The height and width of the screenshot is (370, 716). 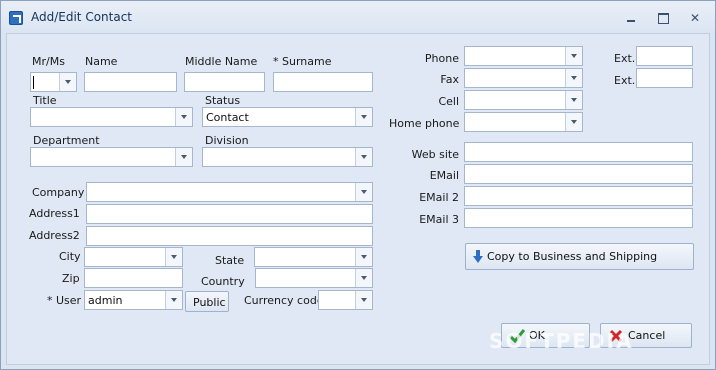 What do you see at coordinates (523, 78) in the screenshot?
I see `fax-select` at bounding box center [523, 78].